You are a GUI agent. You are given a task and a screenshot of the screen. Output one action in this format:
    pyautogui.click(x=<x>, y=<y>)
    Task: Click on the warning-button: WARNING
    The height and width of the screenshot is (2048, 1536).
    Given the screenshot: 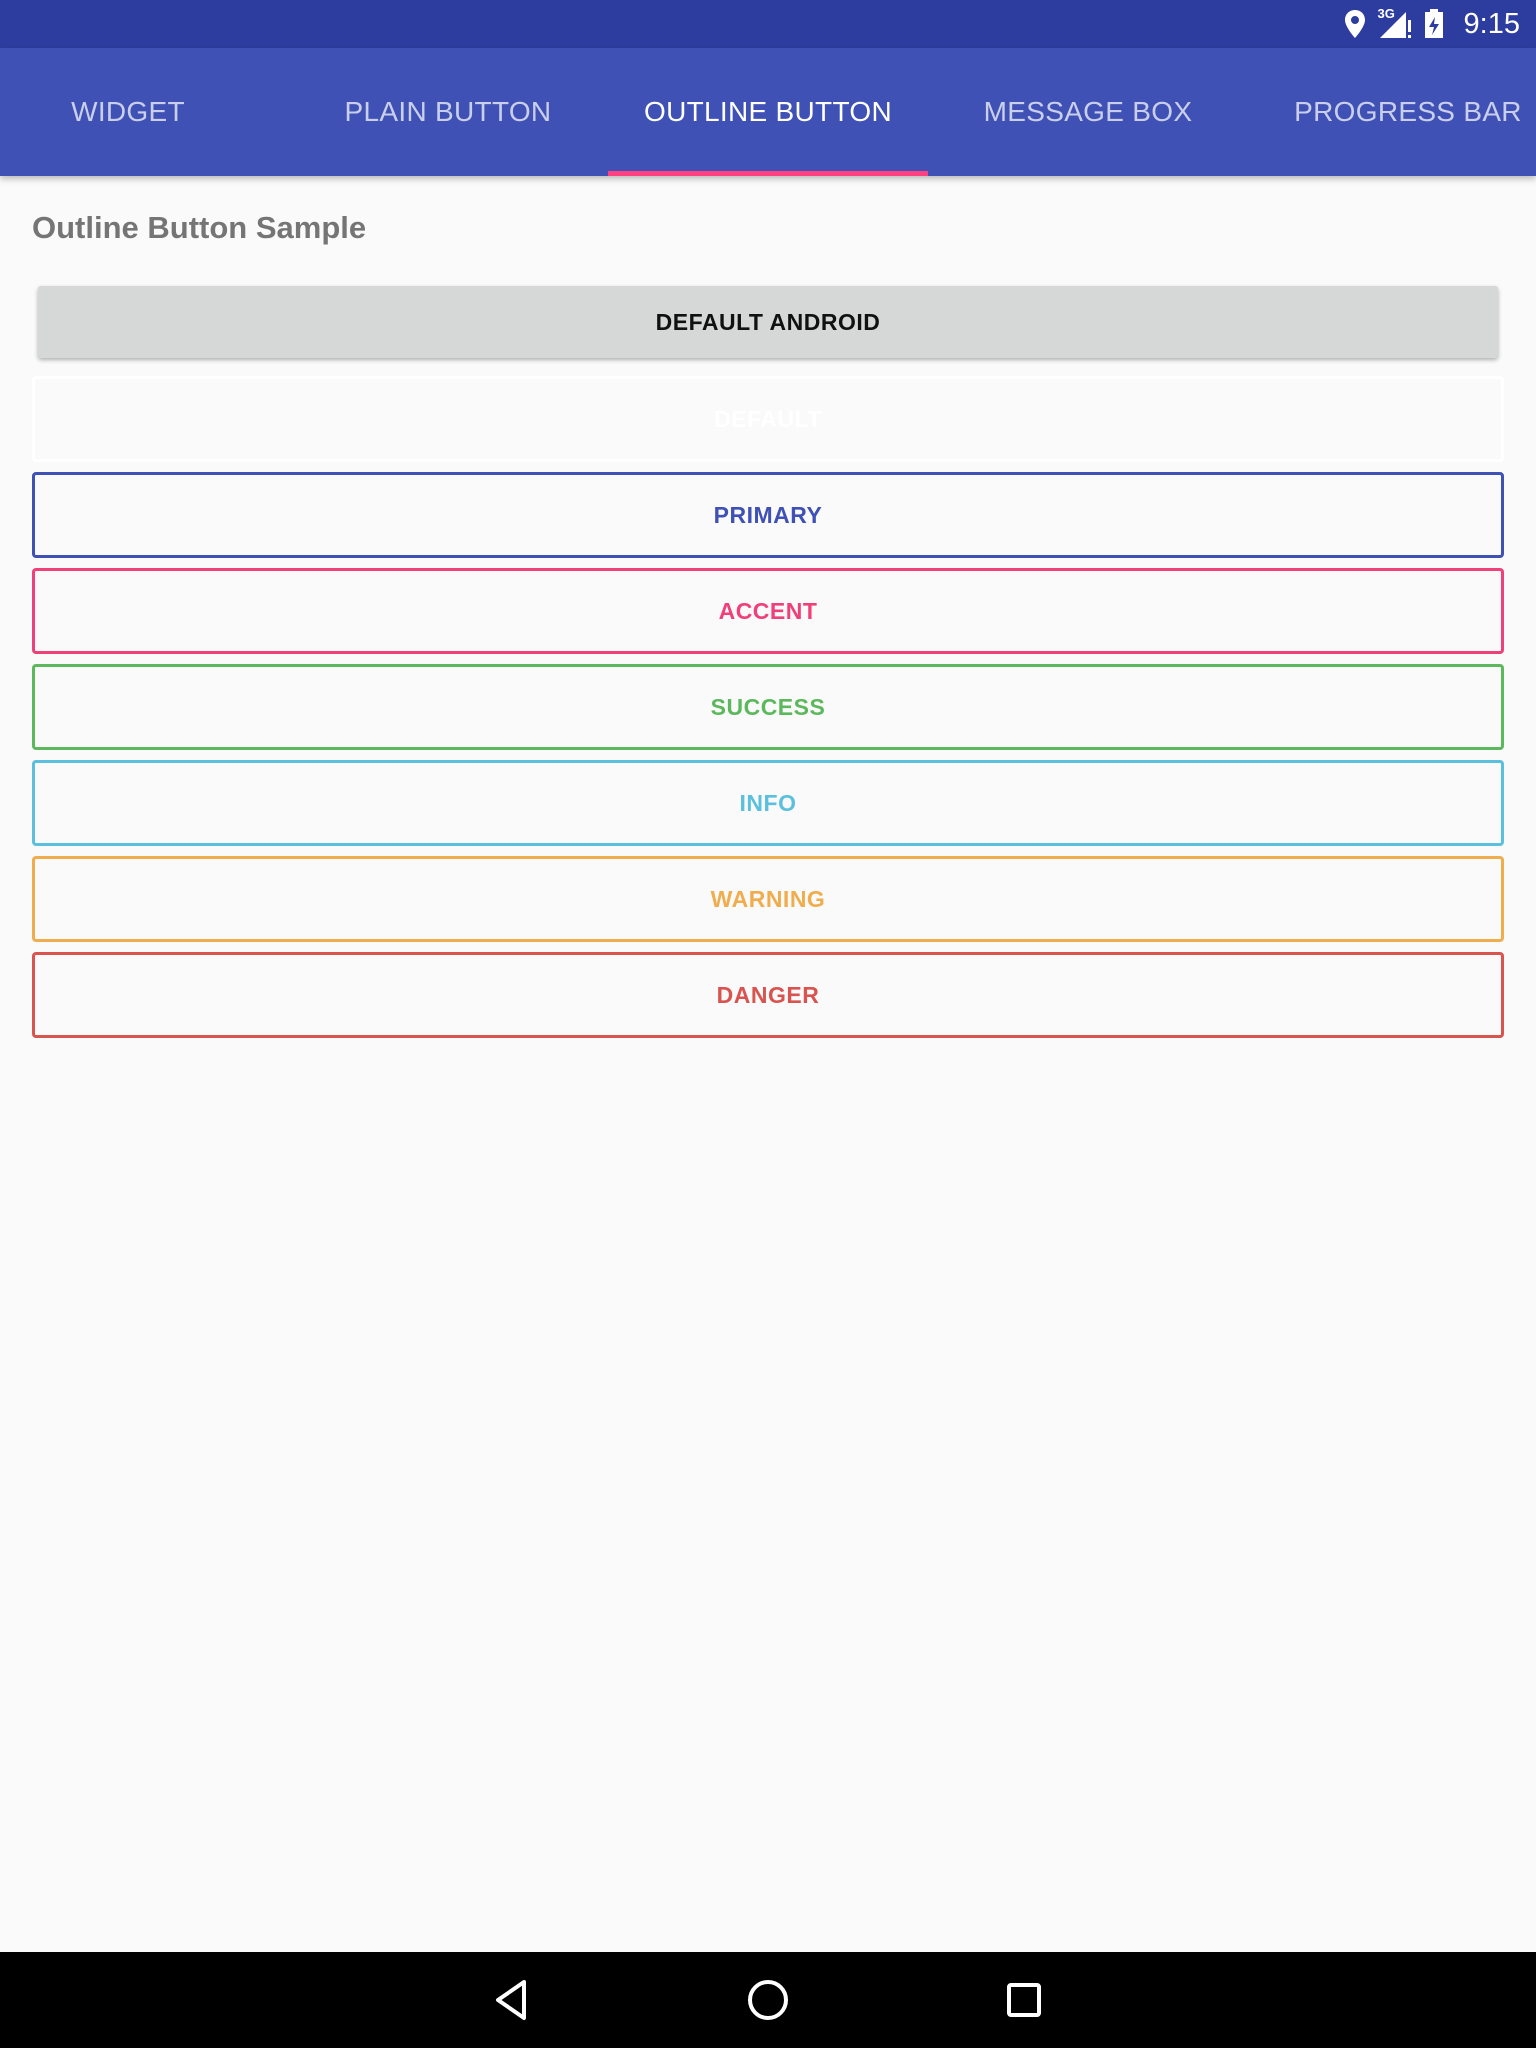 What is the action you would take?
    pyautogui.click(x=768, y=899)
    